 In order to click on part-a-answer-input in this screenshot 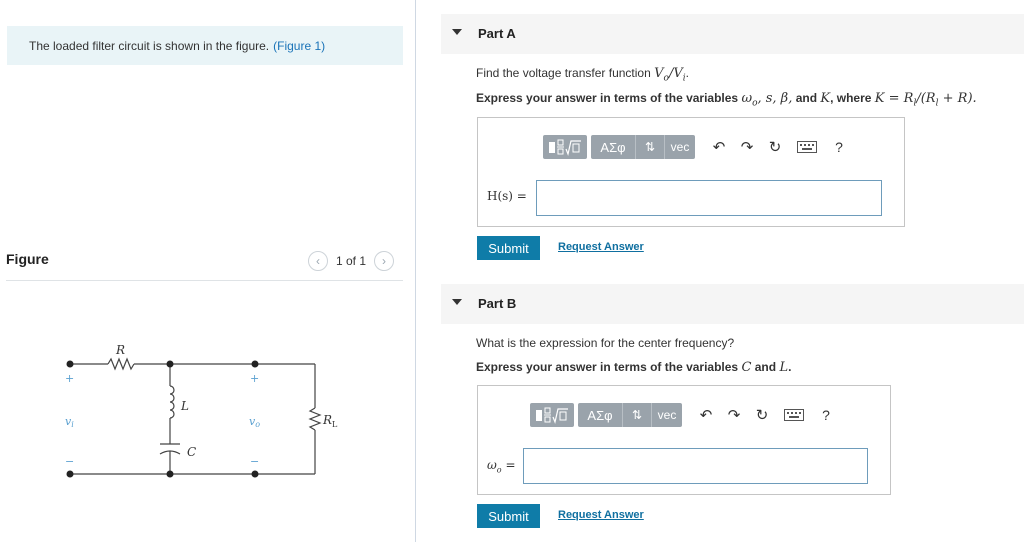, I will do `click(709, 198)`.